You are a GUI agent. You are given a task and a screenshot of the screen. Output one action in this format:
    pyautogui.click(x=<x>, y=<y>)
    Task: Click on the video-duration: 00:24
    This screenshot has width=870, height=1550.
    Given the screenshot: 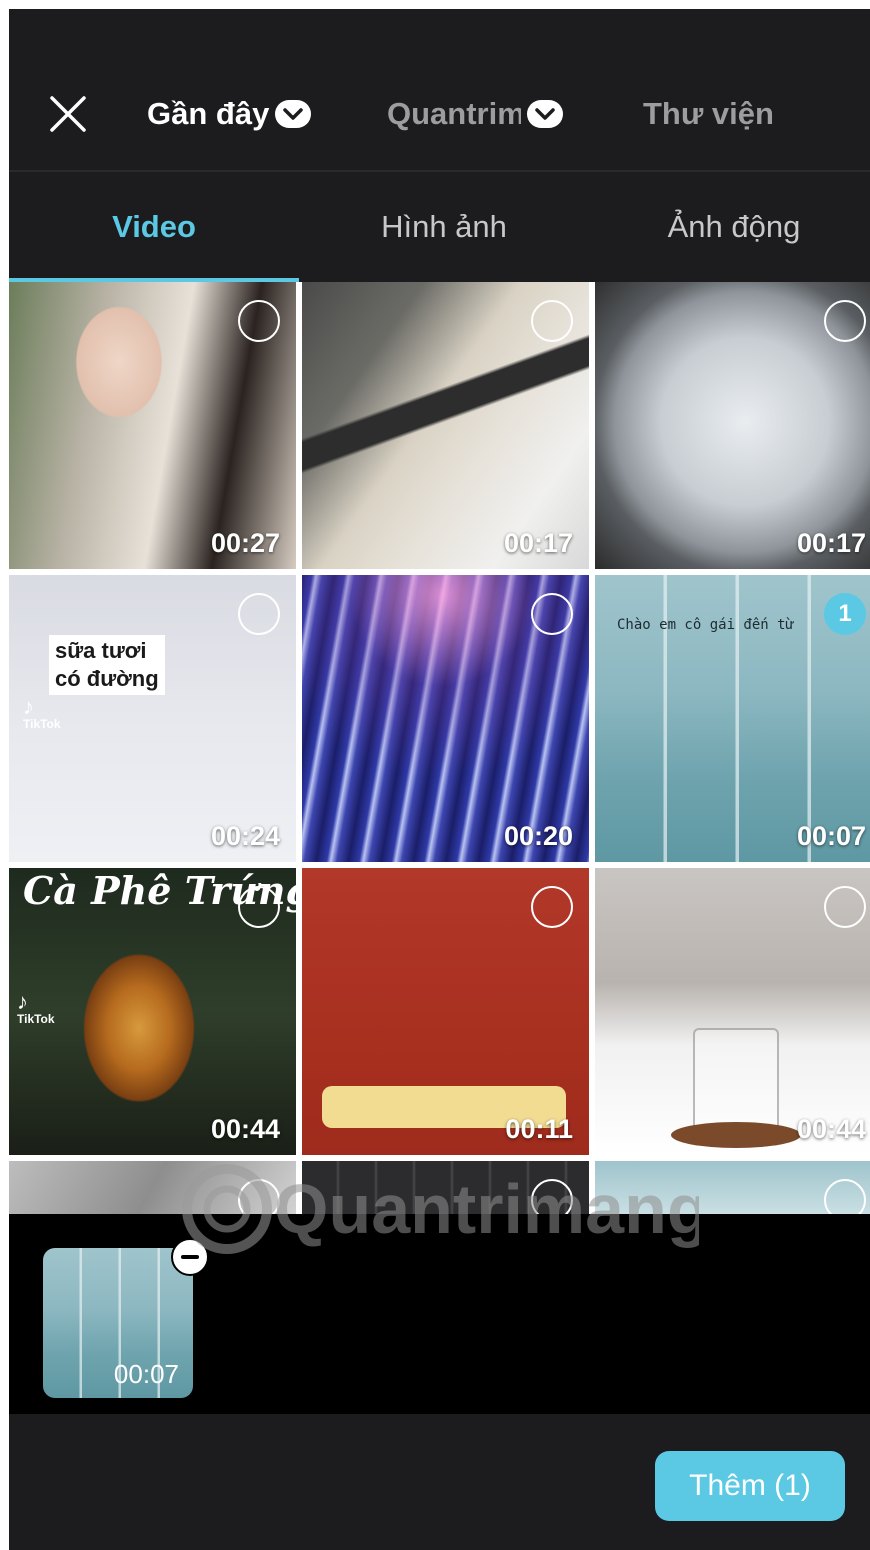 What is the action you would take?
    pyautogui.click(x=245, y=836)
    